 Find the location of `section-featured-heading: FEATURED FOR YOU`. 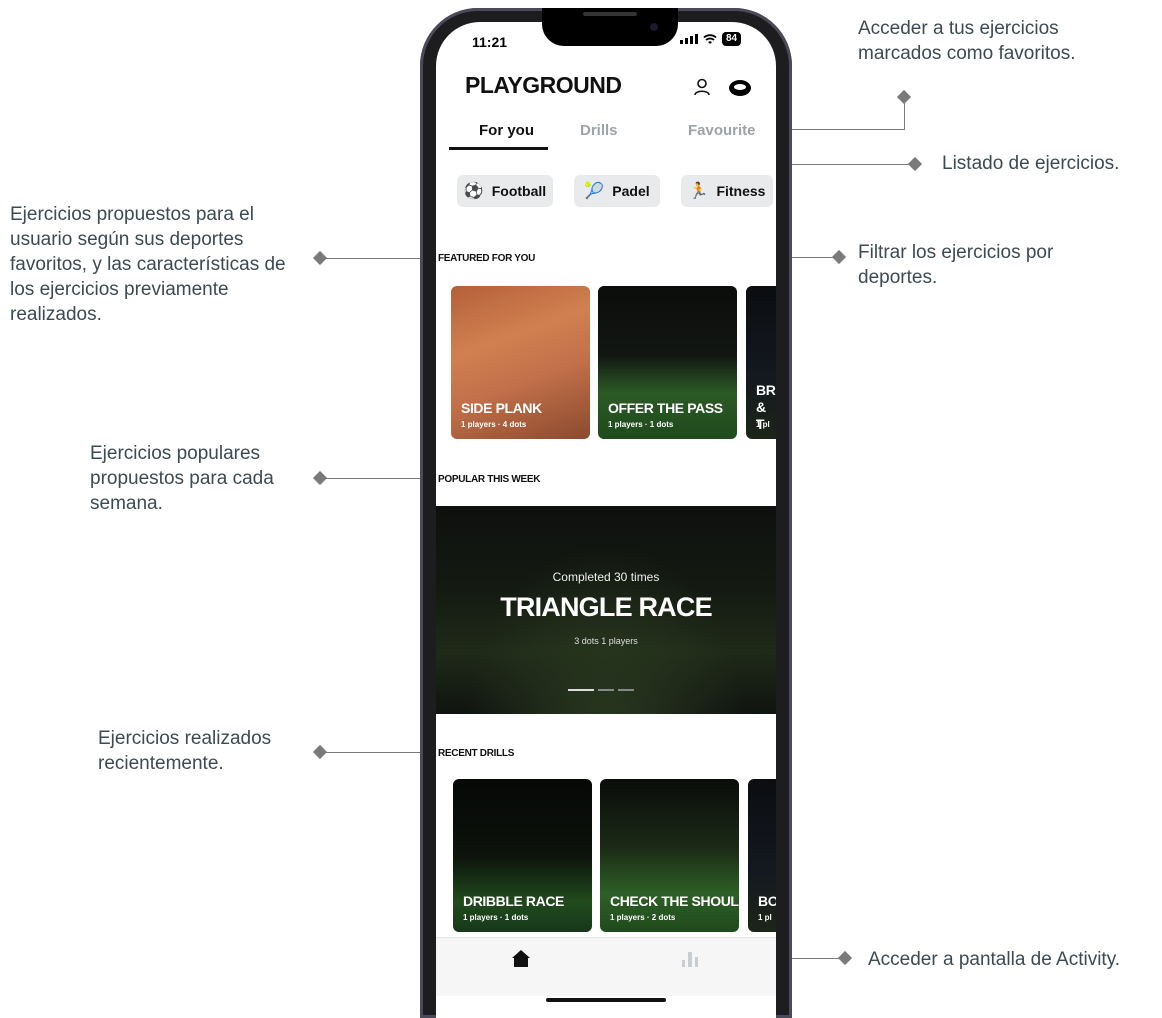

section-featured-heading: FEATURED FOR YOU is located at coordinates (487, 258).